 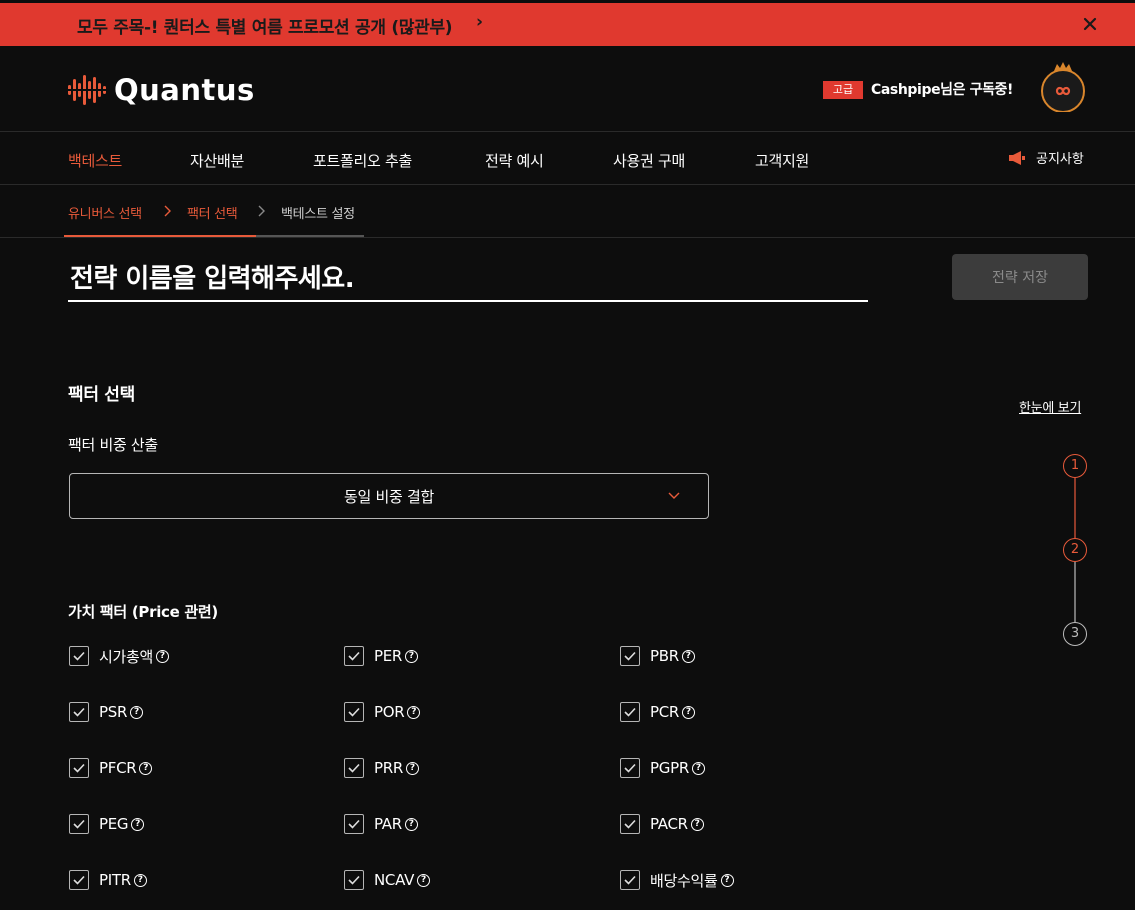 What do you see at coordinates (479, 22) in the screenshot?
I see `chevron-right-icon: ›` at bounding box center [479, 22].